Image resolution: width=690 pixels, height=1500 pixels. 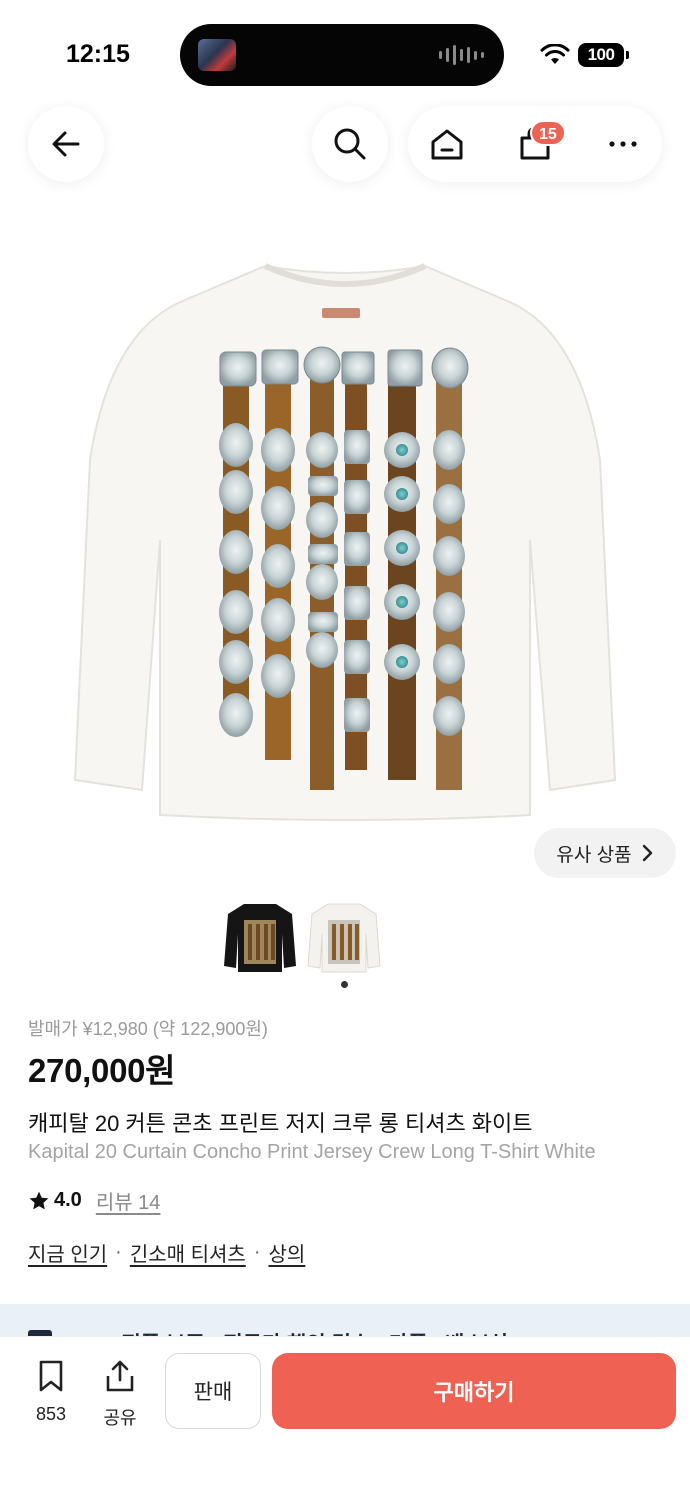 I want to click on nav-actions-group: 15, so click(x=535, y=144).